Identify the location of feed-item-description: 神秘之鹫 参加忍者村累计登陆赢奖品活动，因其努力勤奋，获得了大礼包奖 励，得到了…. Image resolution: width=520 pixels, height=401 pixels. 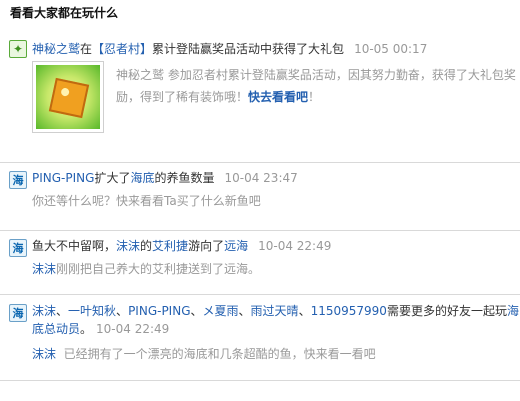
(316, 86).